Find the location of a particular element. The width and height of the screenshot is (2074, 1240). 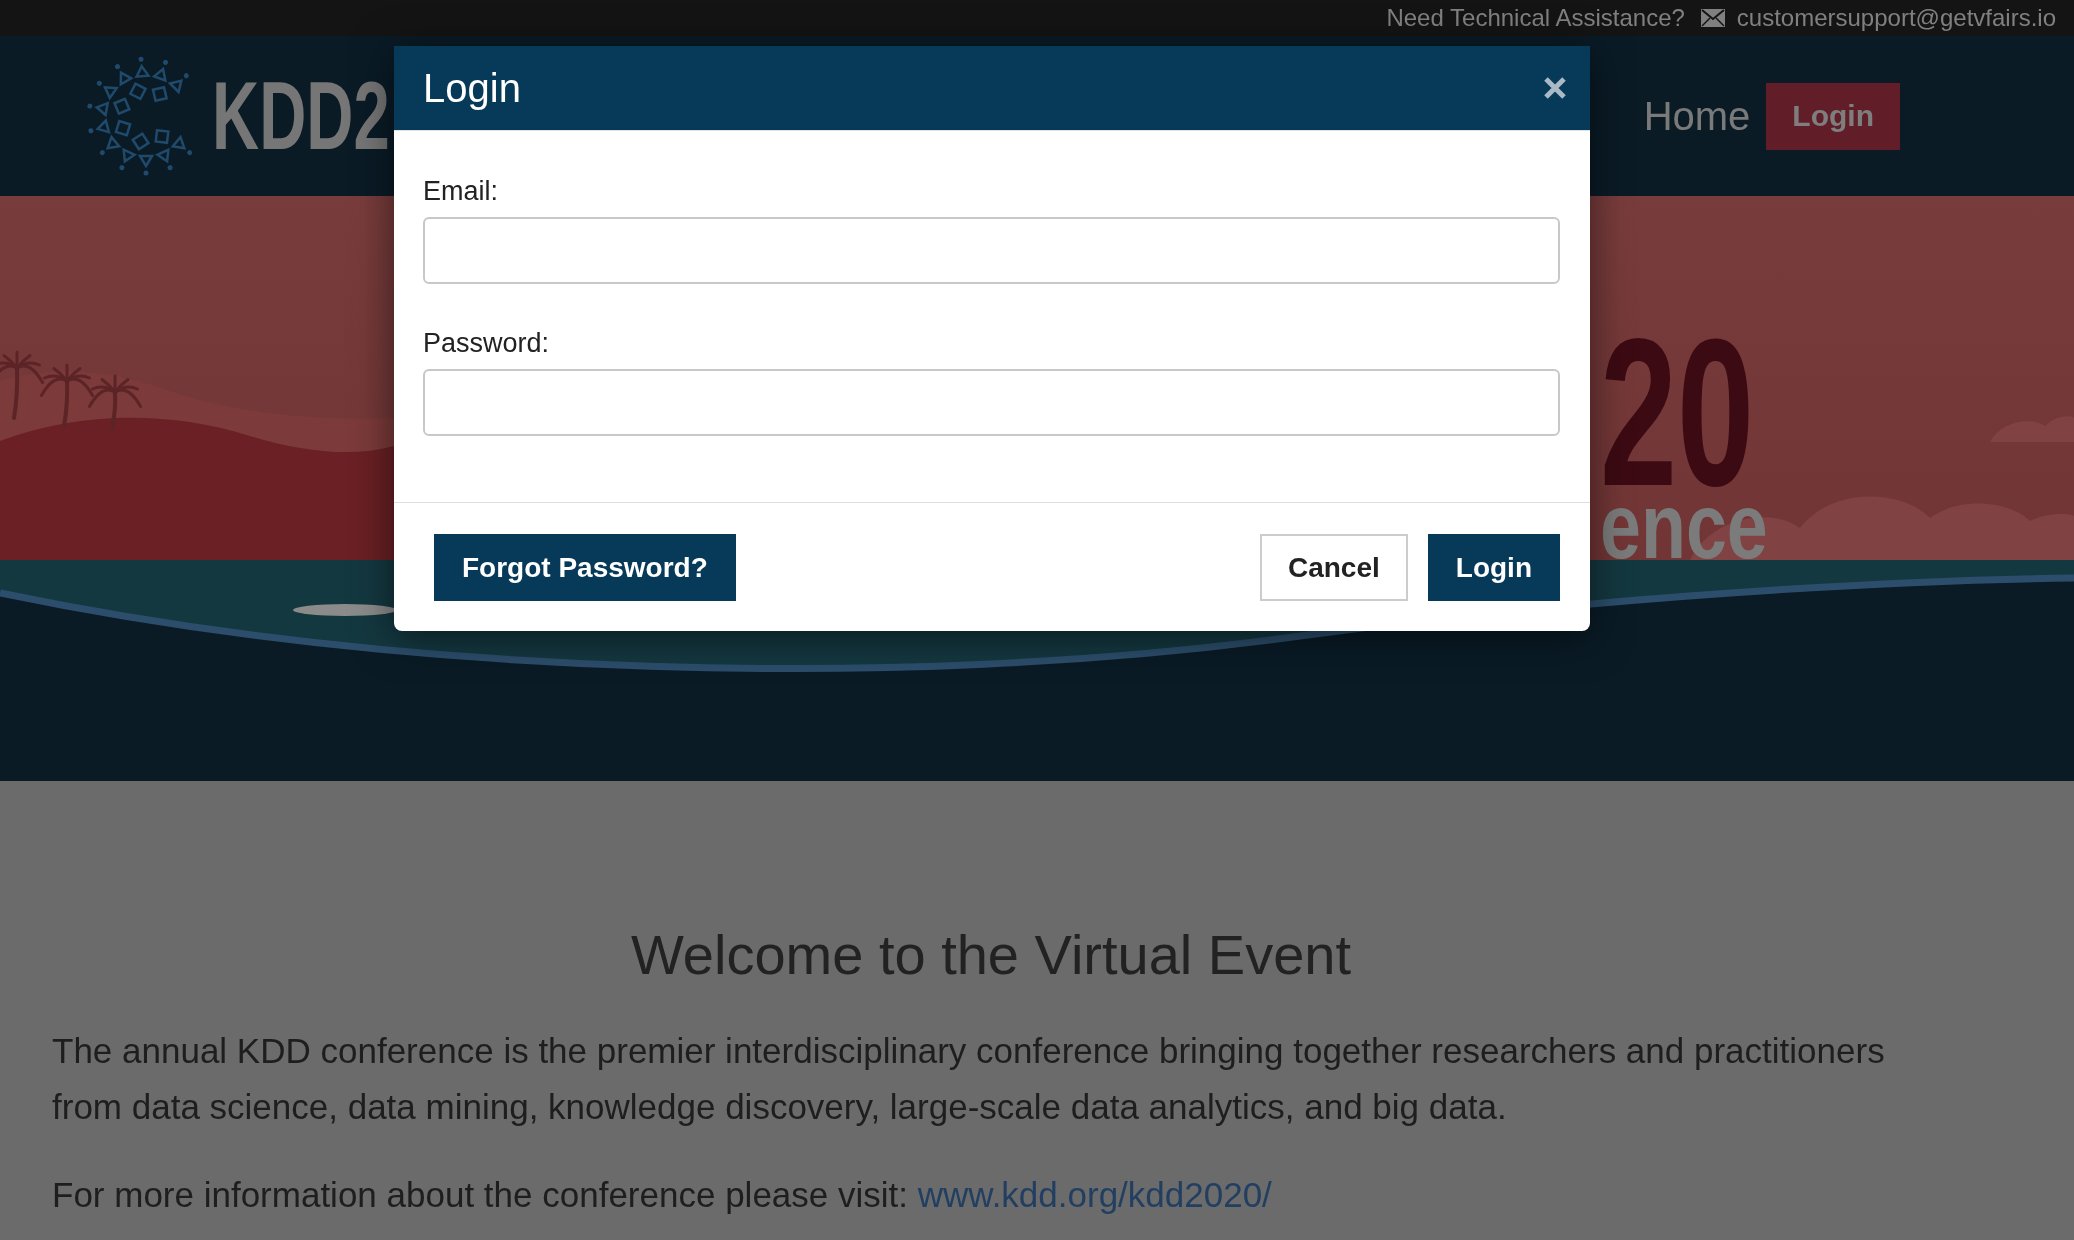

info-paragraph: For more information about the conference please visit: www.kdd.org/kdd2020/ is located at coordinates (662, 1195).